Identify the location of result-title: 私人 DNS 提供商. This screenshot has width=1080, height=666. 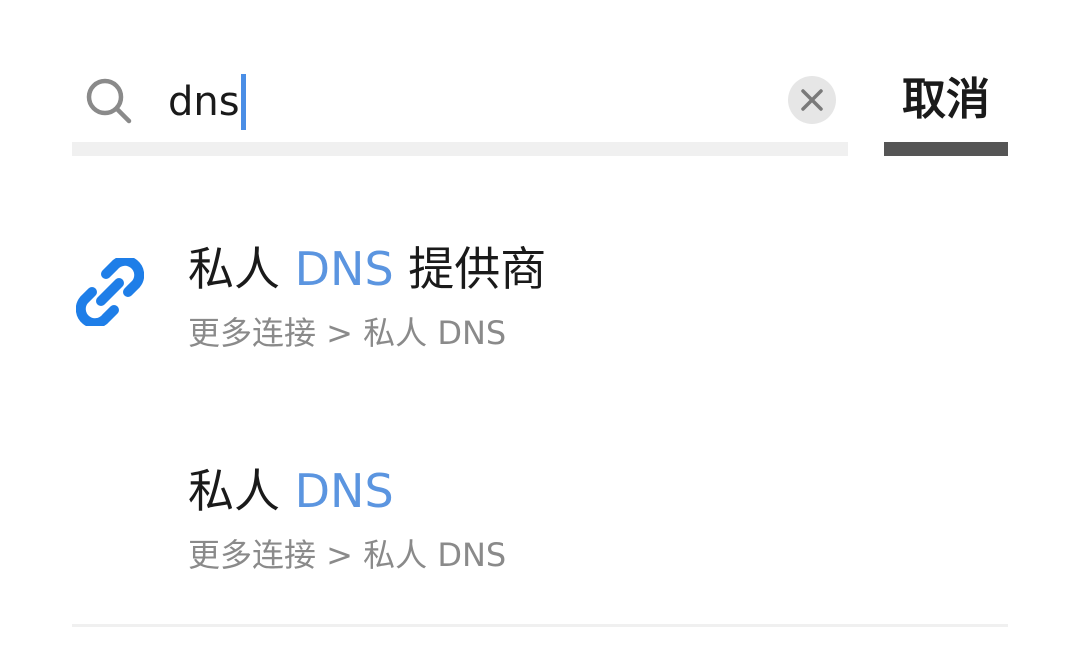
(367, 269).